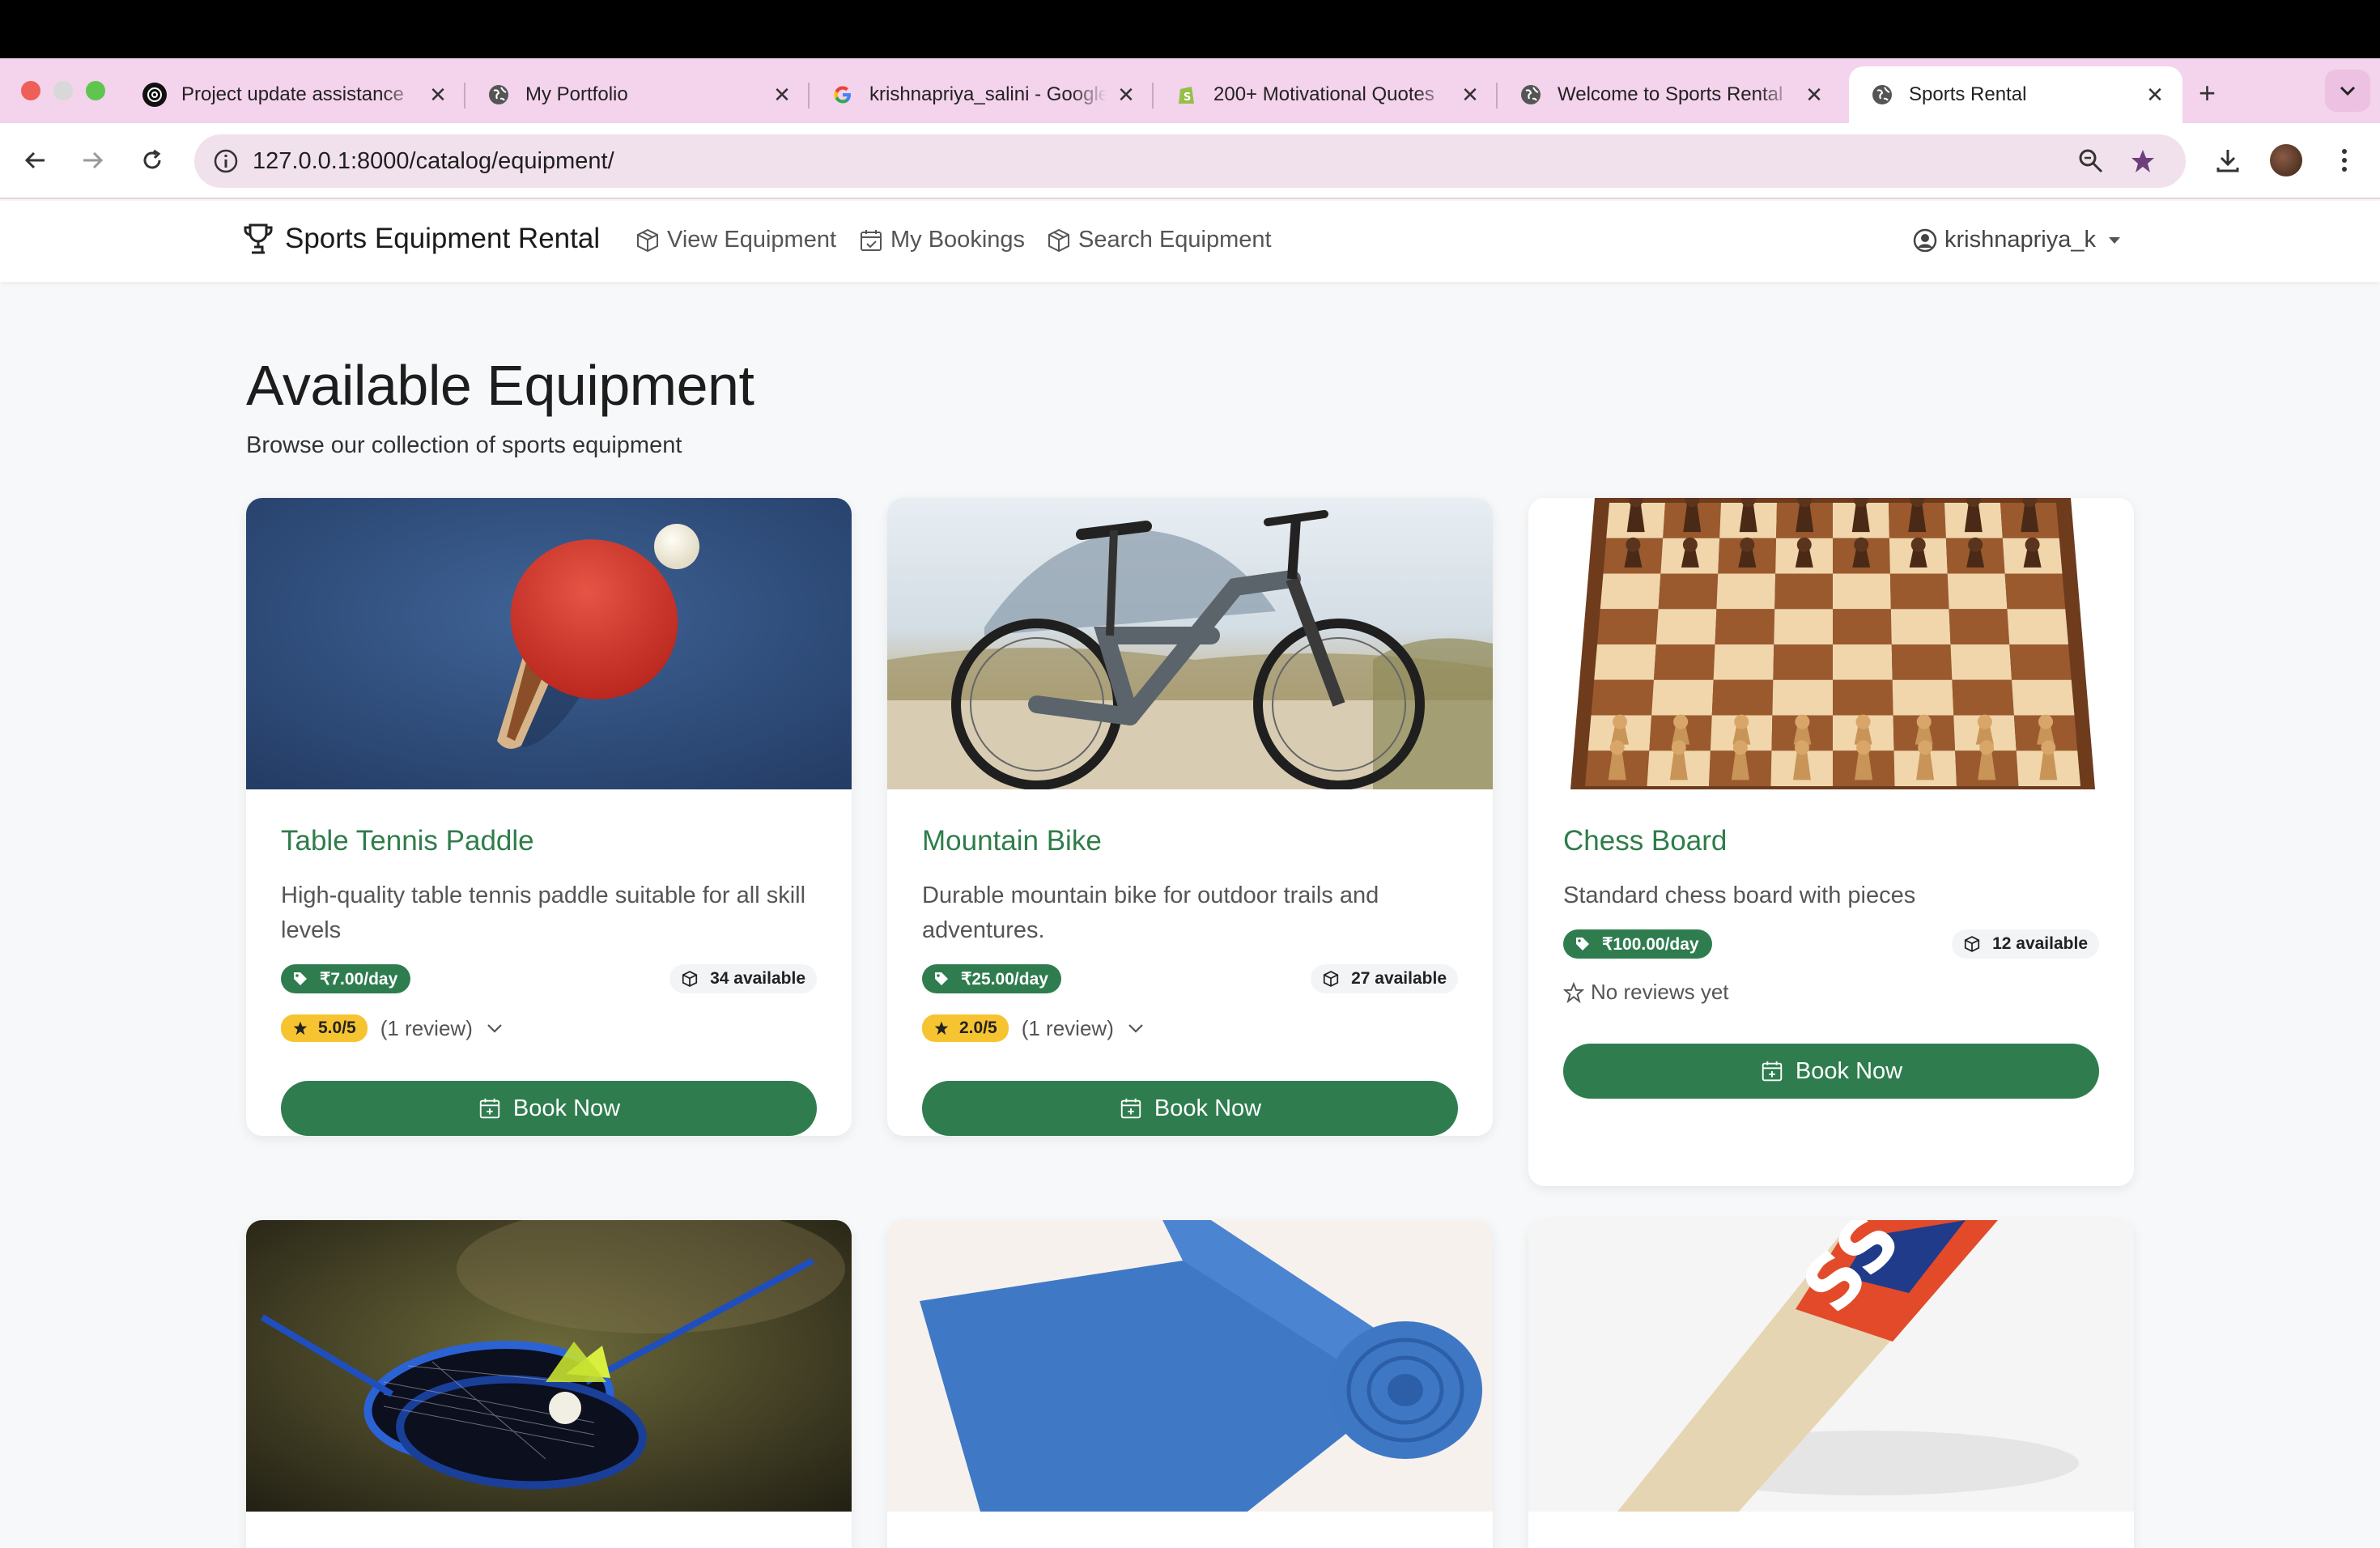 The width and height of the screenshot is (2380, 1548). I want to click on brand-link: Sports Equipment Rental, so click(422, 239).